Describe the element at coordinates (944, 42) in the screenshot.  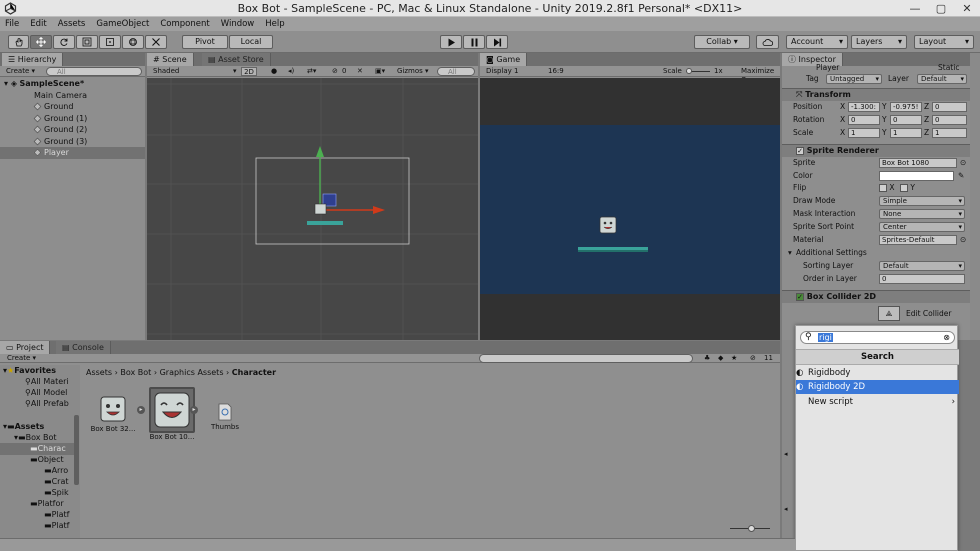
I see `layout-dropdown: Layout ▾` at that location.